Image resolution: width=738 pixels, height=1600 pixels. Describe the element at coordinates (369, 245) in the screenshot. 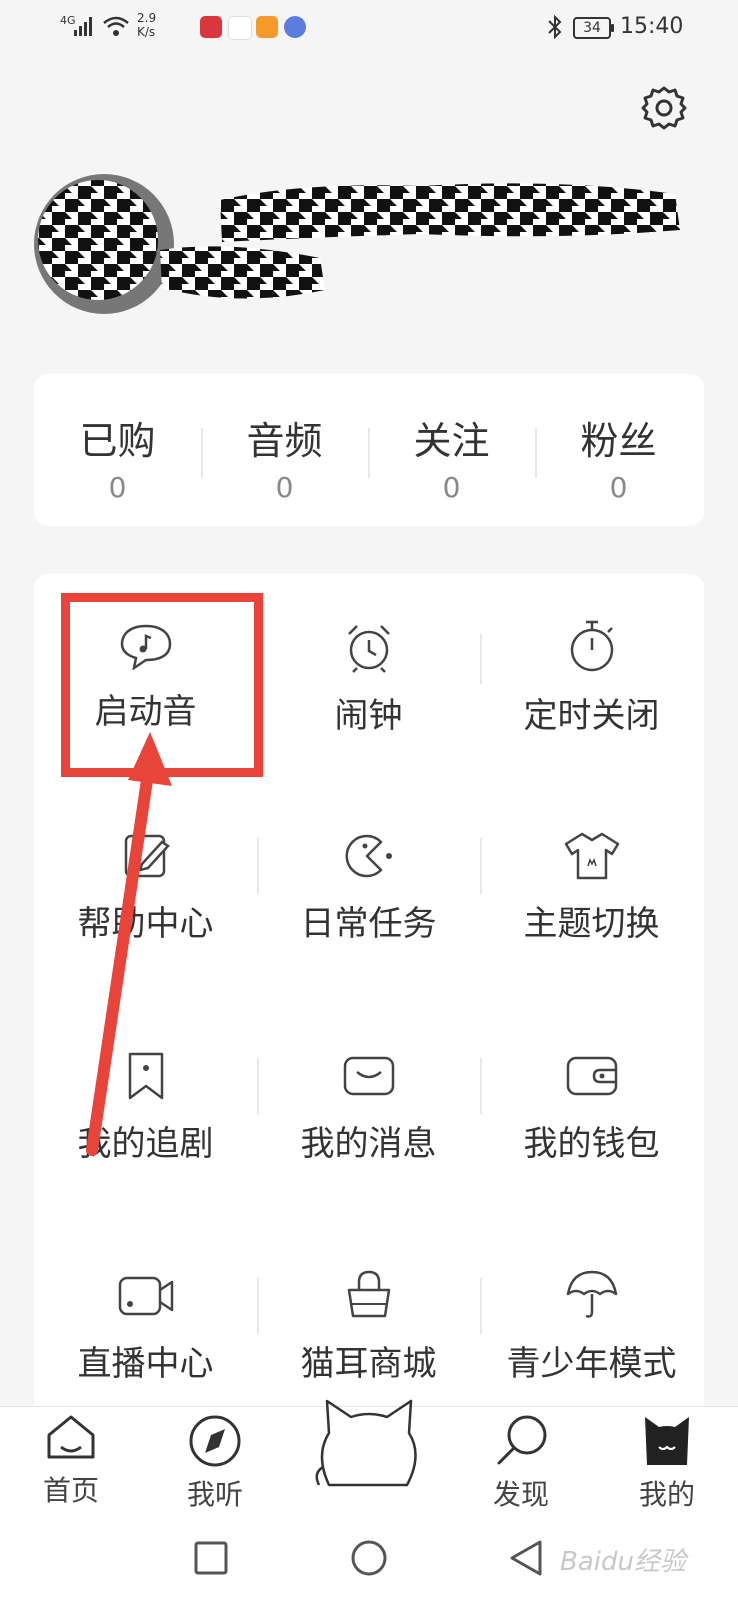

I see `profile-header` at that location.